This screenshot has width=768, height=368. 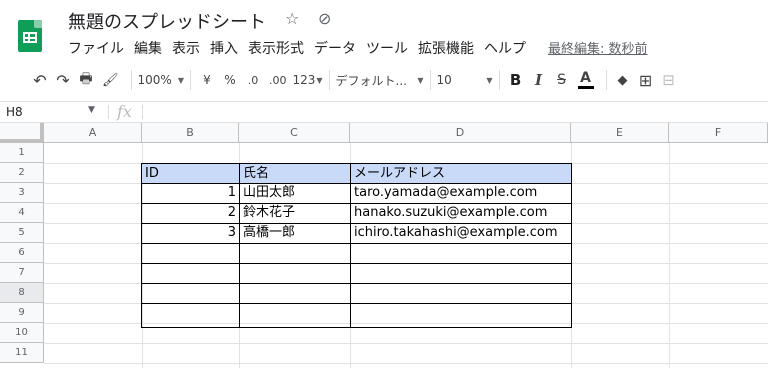 I want to click on last-edit-link: 最終編集: 数秒前, so click(x=598, y=48).